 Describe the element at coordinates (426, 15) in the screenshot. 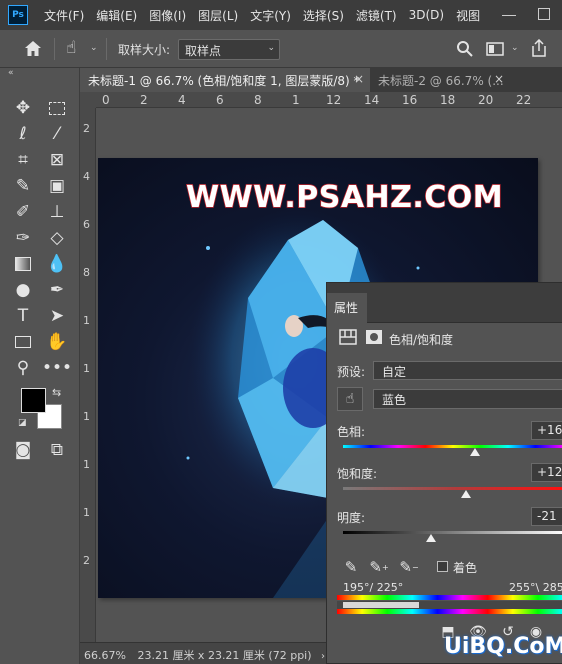

I see `menu-3d: 3D(D)` at that location.